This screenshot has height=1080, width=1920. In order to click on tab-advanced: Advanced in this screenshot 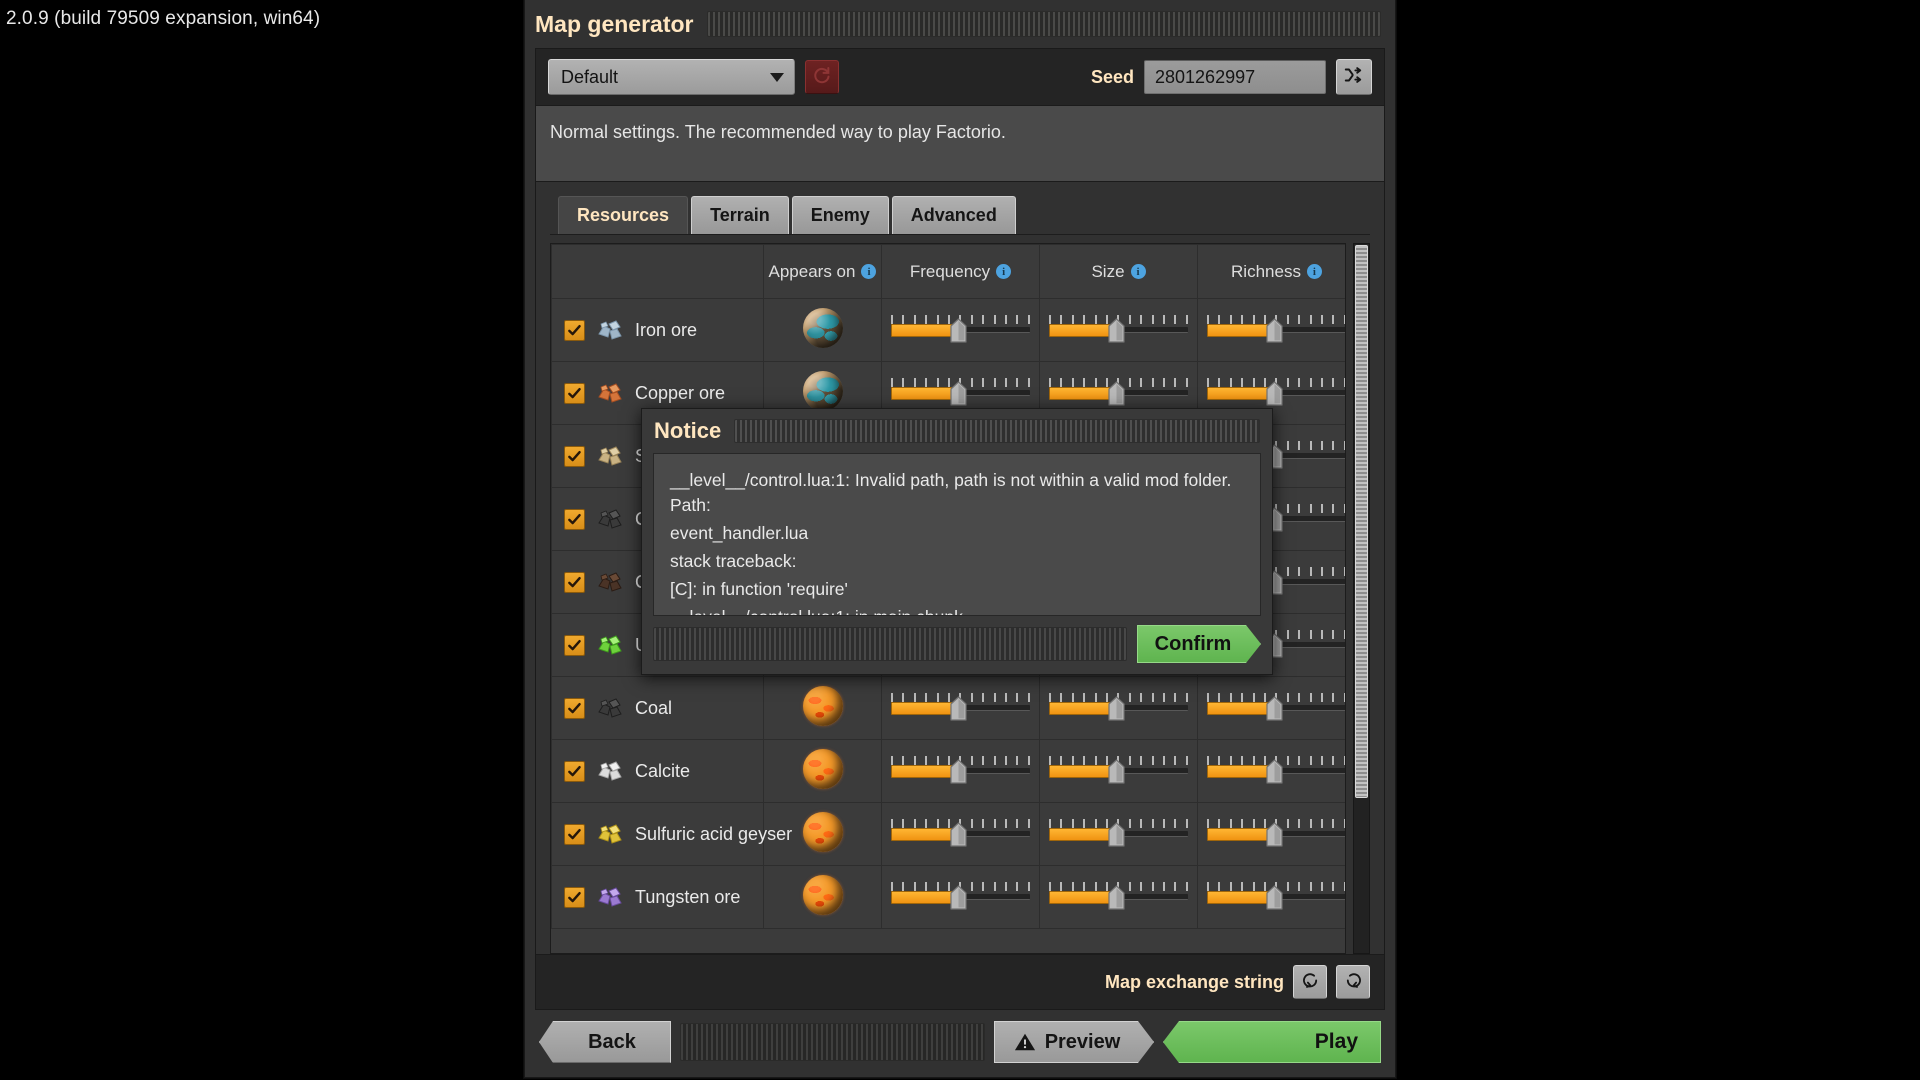, I will do `click(953, 215)`.